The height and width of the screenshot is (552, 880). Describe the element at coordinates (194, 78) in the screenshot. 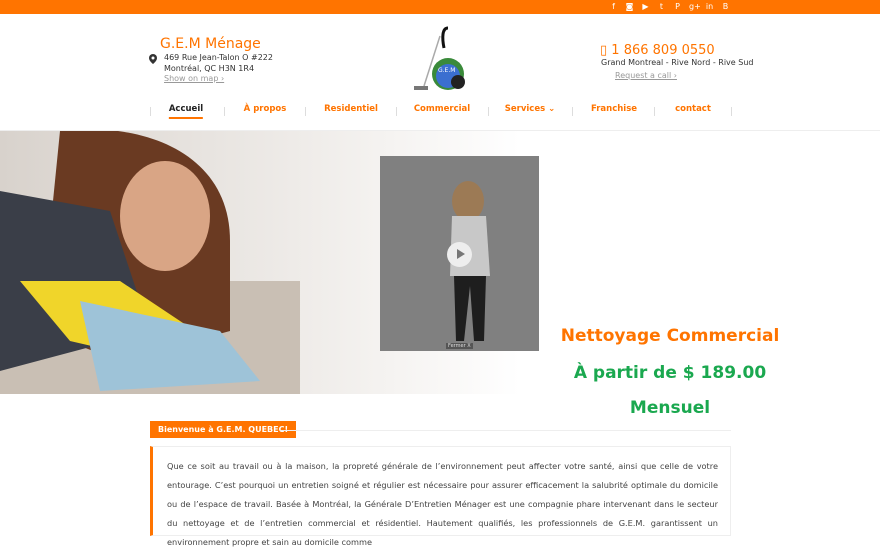

I see `show-on-map-link: Show on map ›` at that location.